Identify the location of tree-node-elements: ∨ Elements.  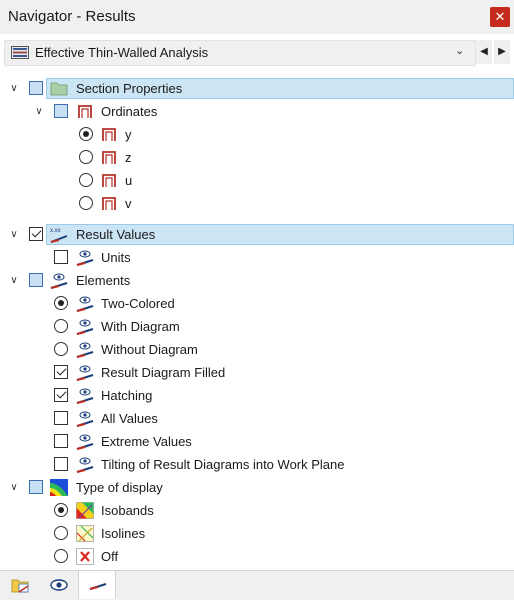
(257, 281).